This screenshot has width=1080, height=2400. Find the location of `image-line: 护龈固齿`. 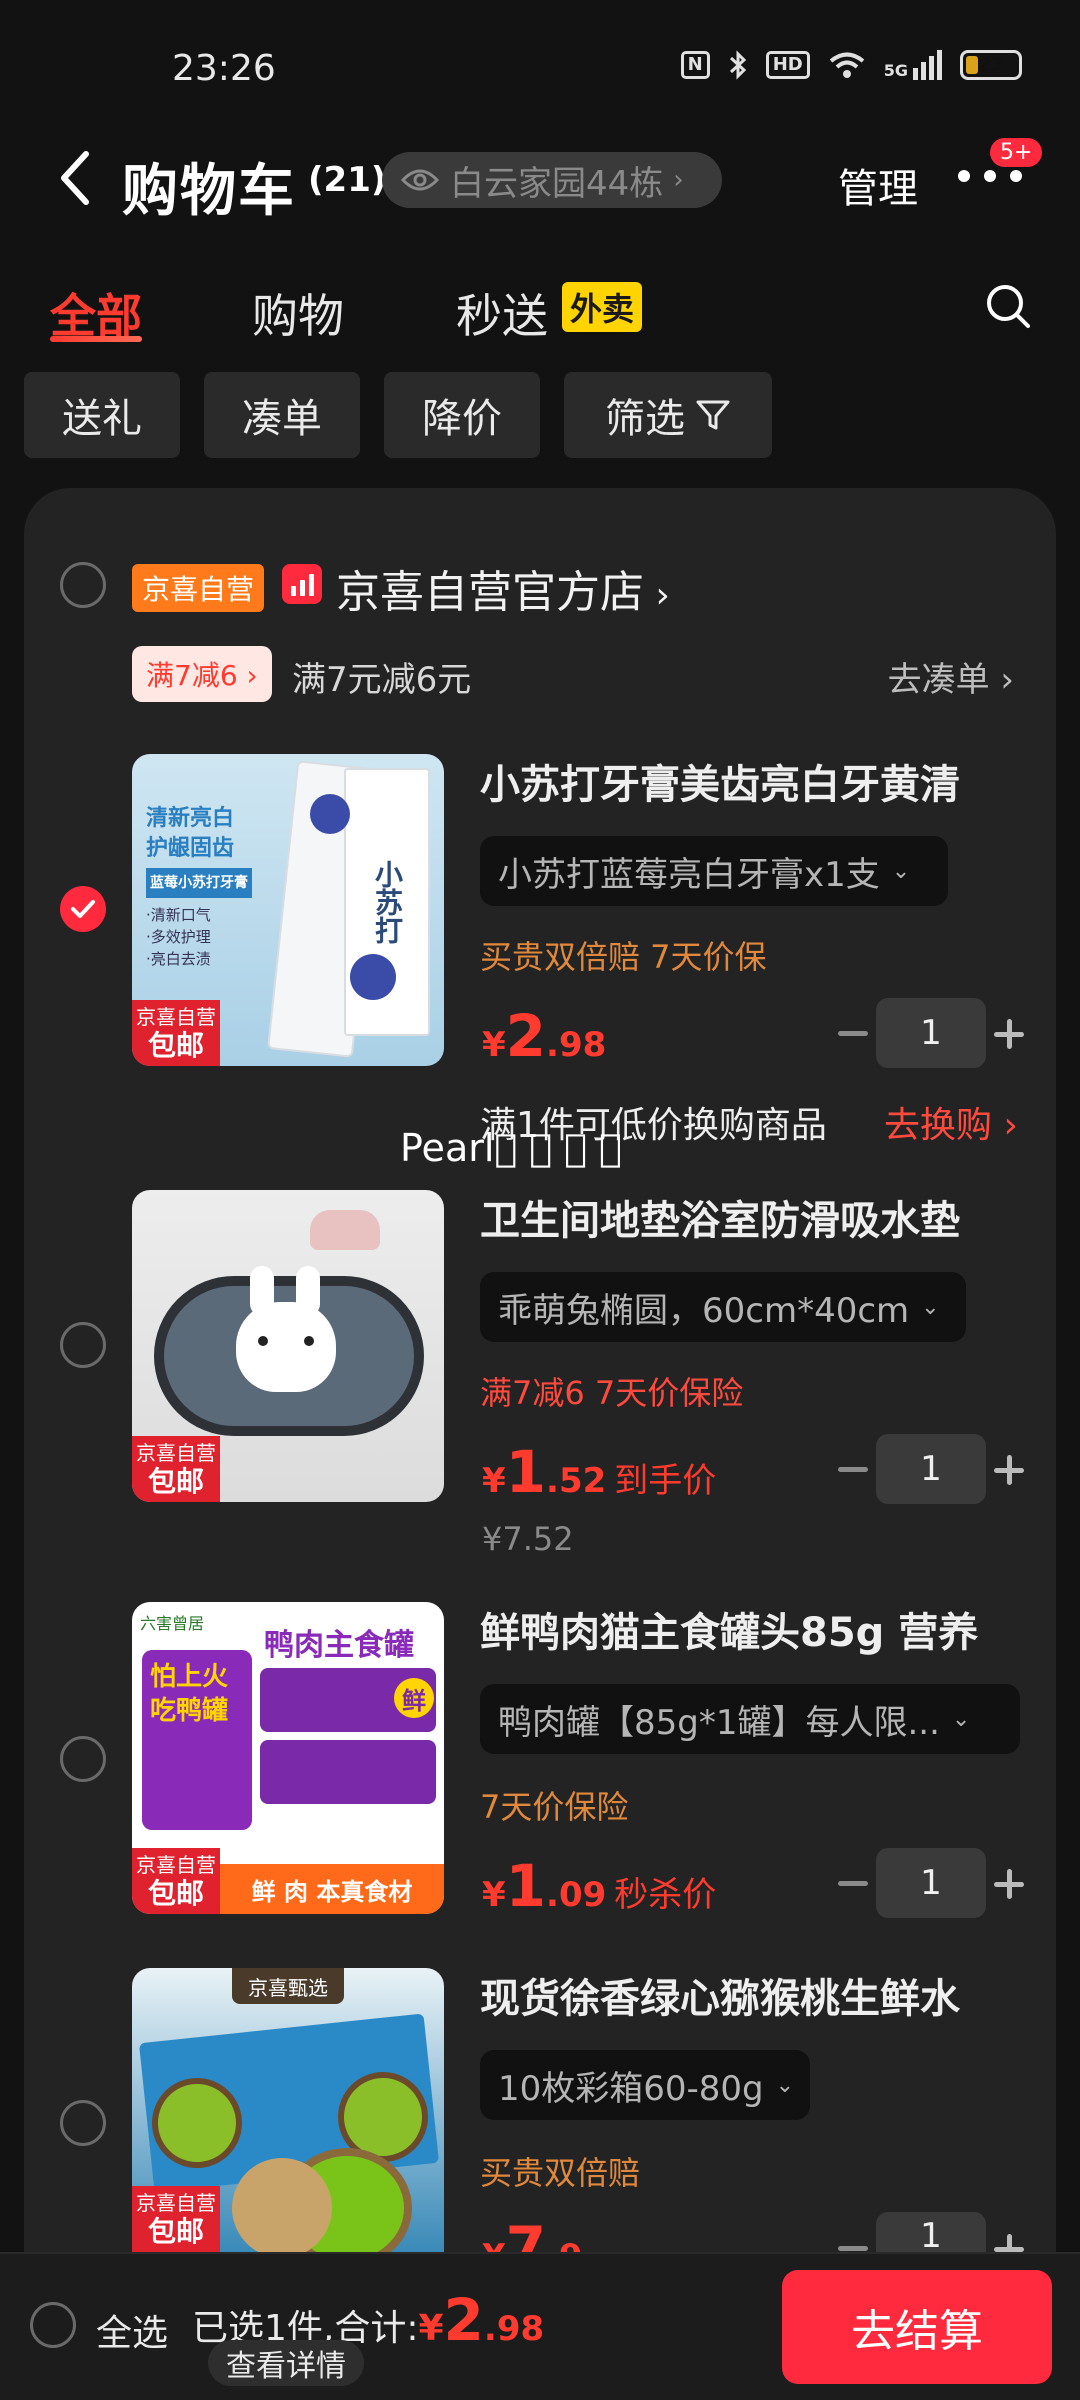

image-line: 护龈固齿 is located at coordinates (190, 848).